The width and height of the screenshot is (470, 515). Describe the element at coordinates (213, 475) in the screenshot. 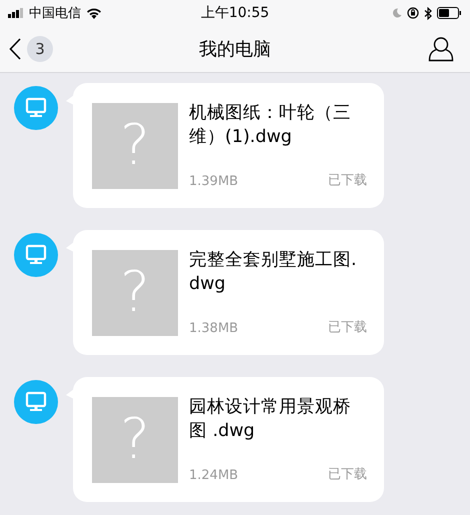

I see `file-size: 1.24MB` at that location.